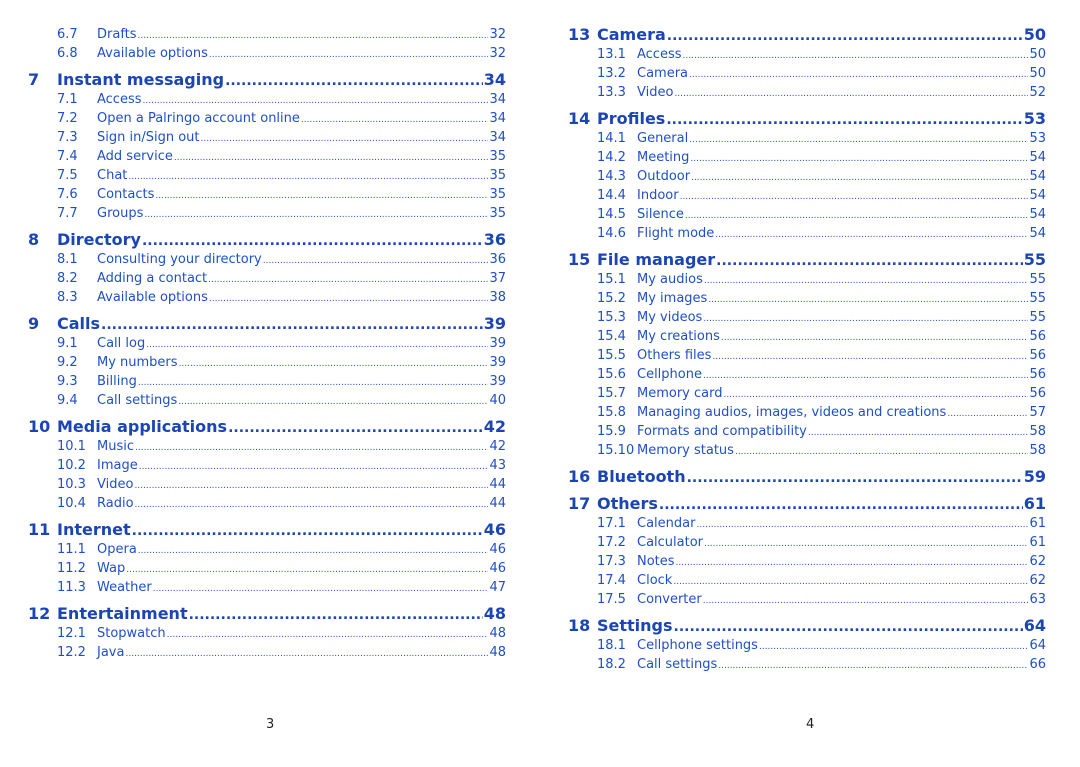 The height and width of the screenshot is (767, 1080). What do you see at coordinates (807, 279) in the screenshot?
I see `toc-section-entry: 15.1 My audios 55` at bounding box center [807, 279].